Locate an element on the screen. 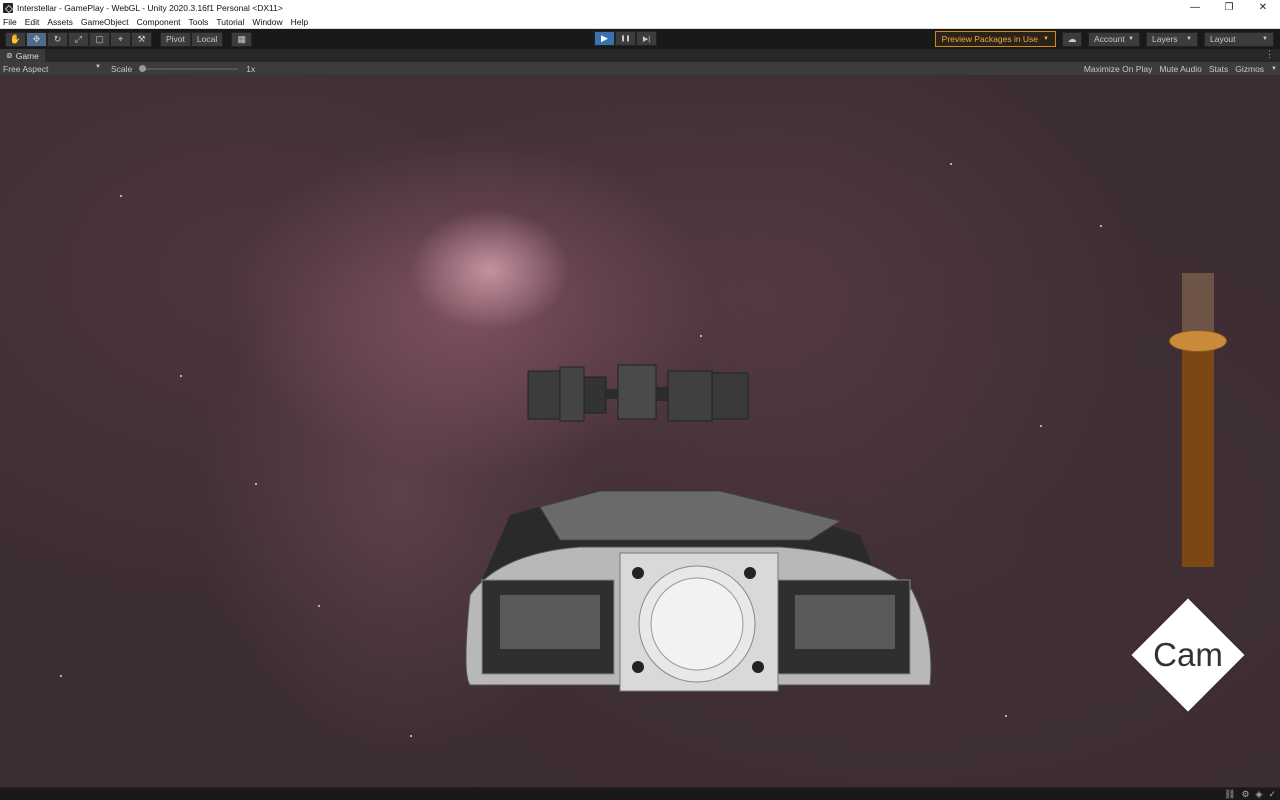 The height and width of the screenshot is (800, 1280). status-check-icon: ✓ is located at coordinates (1272, 794).